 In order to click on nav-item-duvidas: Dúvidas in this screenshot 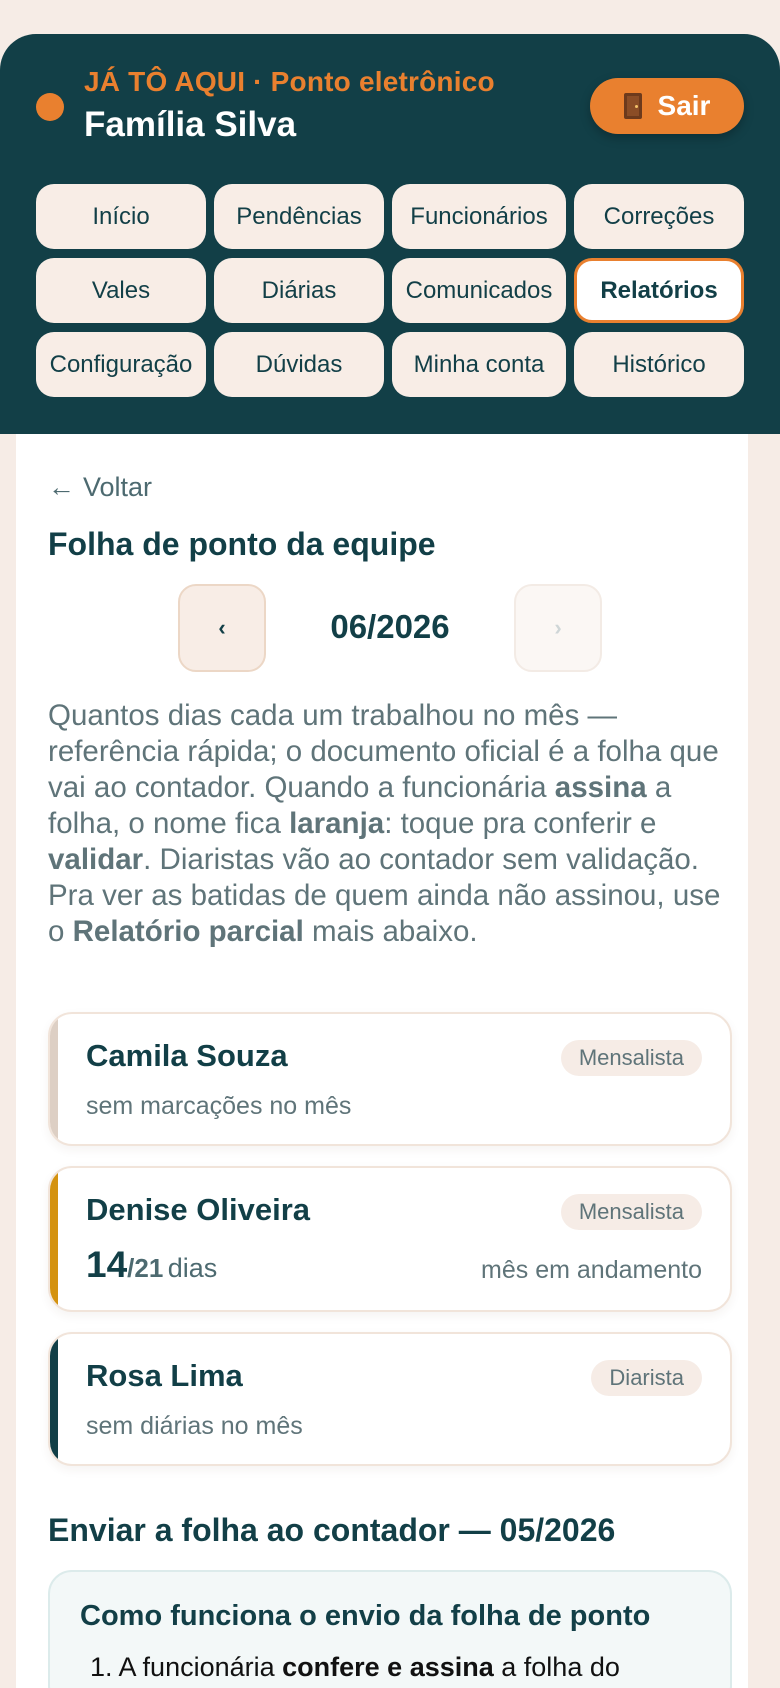, I will do `click(299, 364)`.